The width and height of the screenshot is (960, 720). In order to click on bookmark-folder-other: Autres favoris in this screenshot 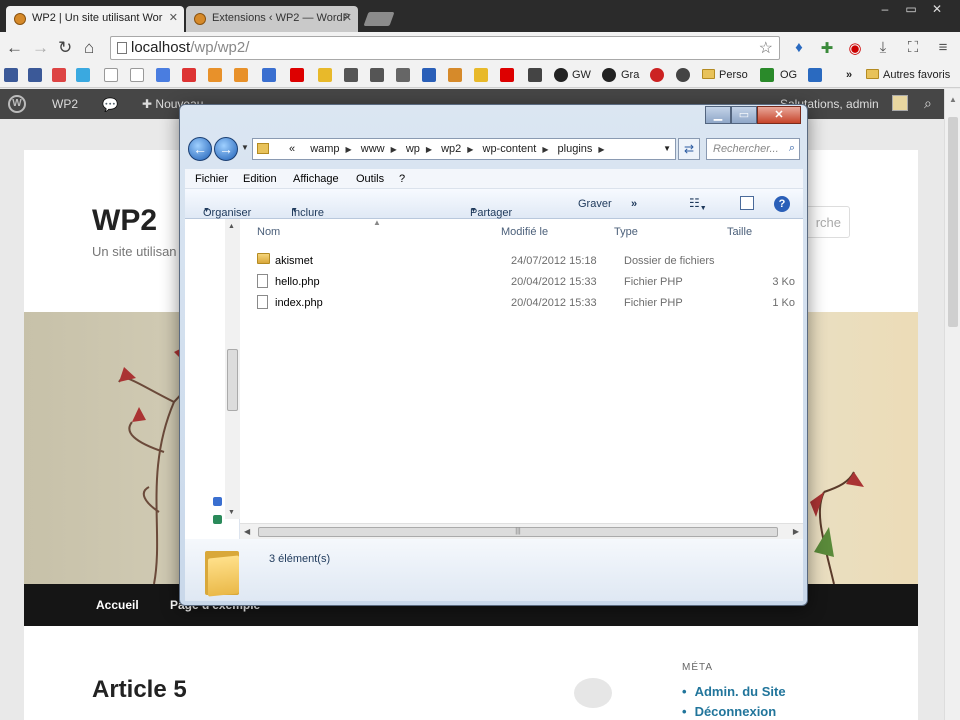, I will do `click(908, 75)`.